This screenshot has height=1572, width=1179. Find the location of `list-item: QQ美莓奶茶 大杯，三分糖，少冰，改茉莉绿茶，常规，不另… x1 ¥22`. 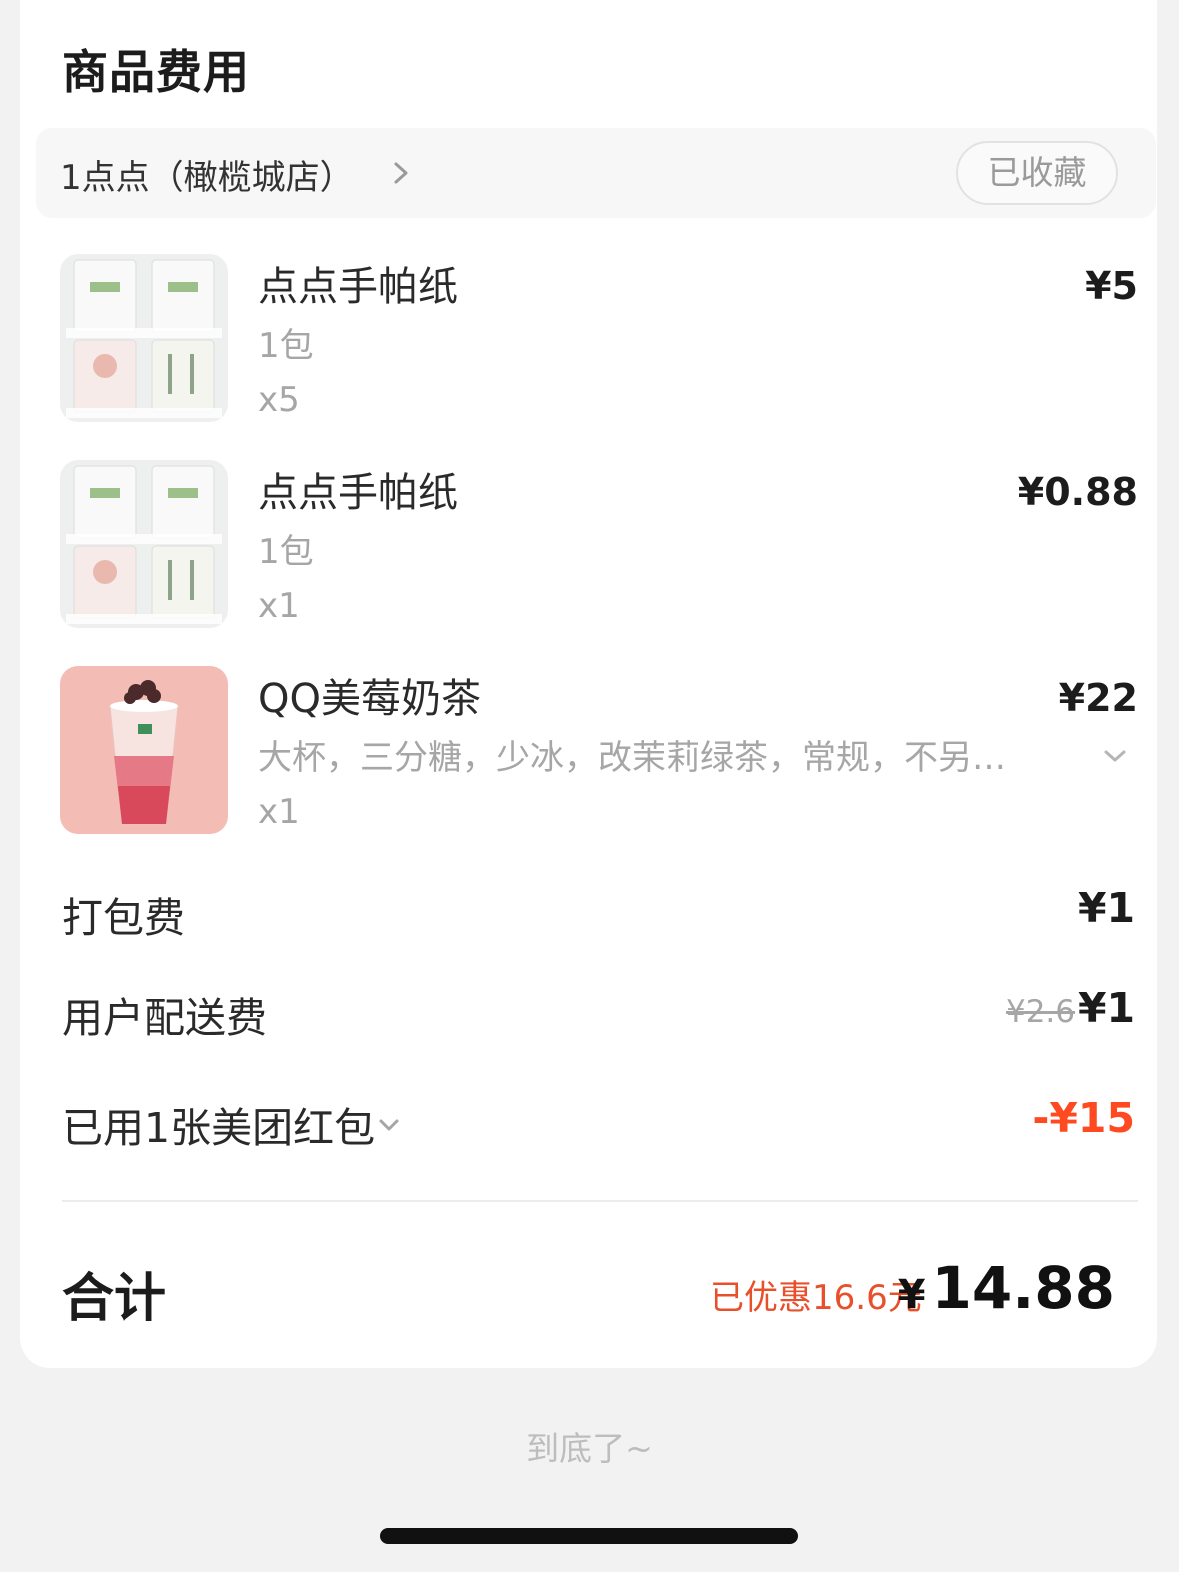

list-item: QQ美莓奶茶 大杯，三分糖，少冰，改茉莉绿茶，常规，不另… x1 ¥22 is located at coordinates (600, 751).